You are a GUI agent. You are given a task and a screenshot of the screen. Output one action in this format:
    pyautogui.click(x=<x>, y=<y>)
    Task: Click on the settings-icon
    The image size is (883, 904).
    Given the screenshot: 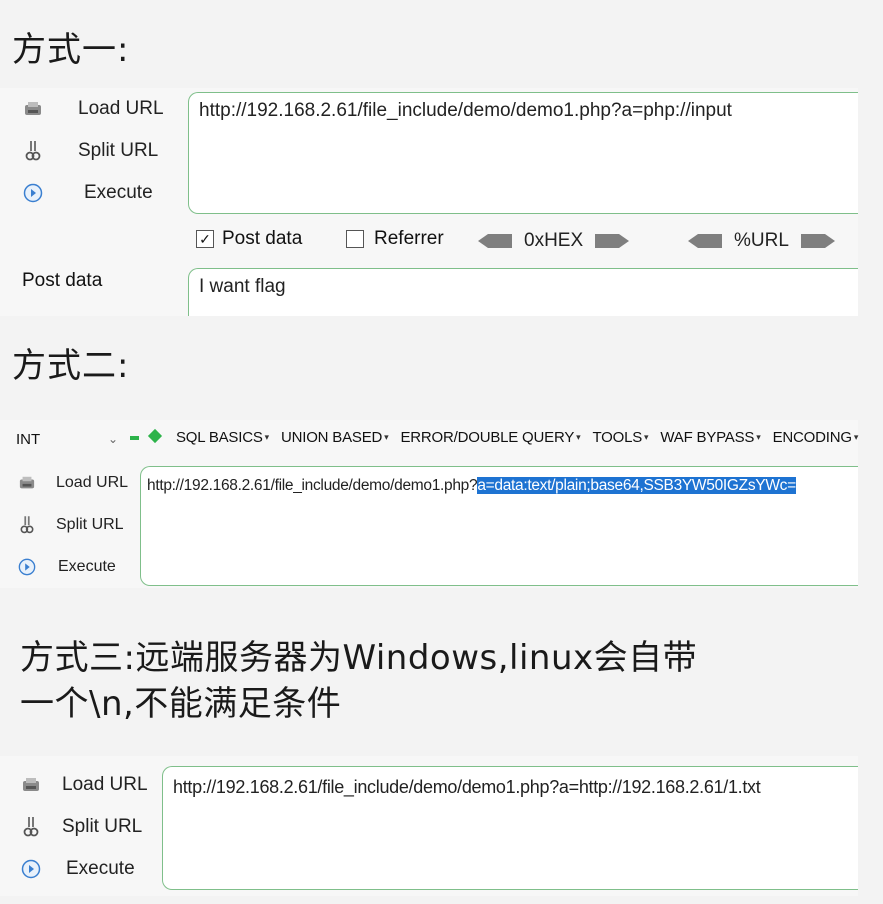 What is the action you would take?
    pyautogui.click(x=155, y=436)
    